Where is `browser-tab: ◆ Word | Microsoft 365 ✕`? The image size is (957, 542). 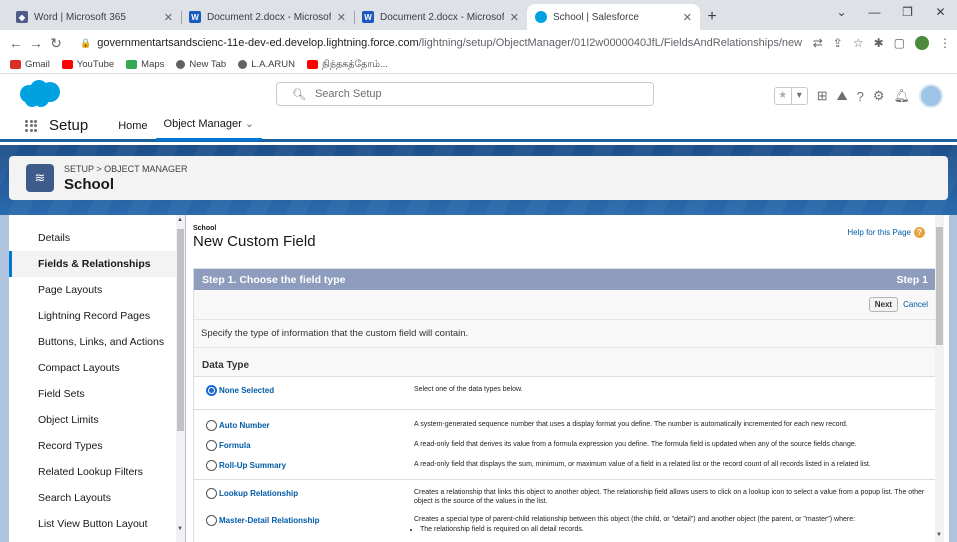
browser-tab: ◆ Word | Microsoft 365 ✕ is located at coordinates (94, 17).